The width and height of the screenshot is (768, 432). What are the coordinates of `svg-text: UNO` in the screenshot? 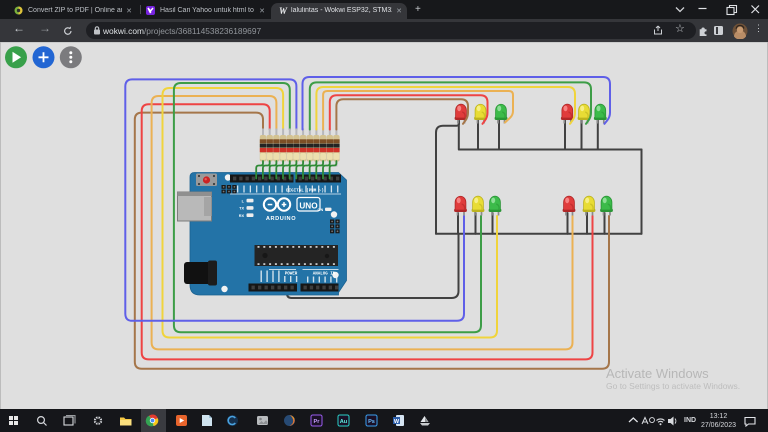 It's located at (308, 205).